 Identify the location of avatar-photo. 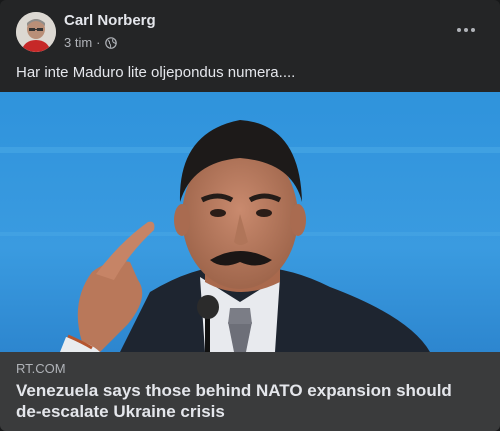
(36, 32).